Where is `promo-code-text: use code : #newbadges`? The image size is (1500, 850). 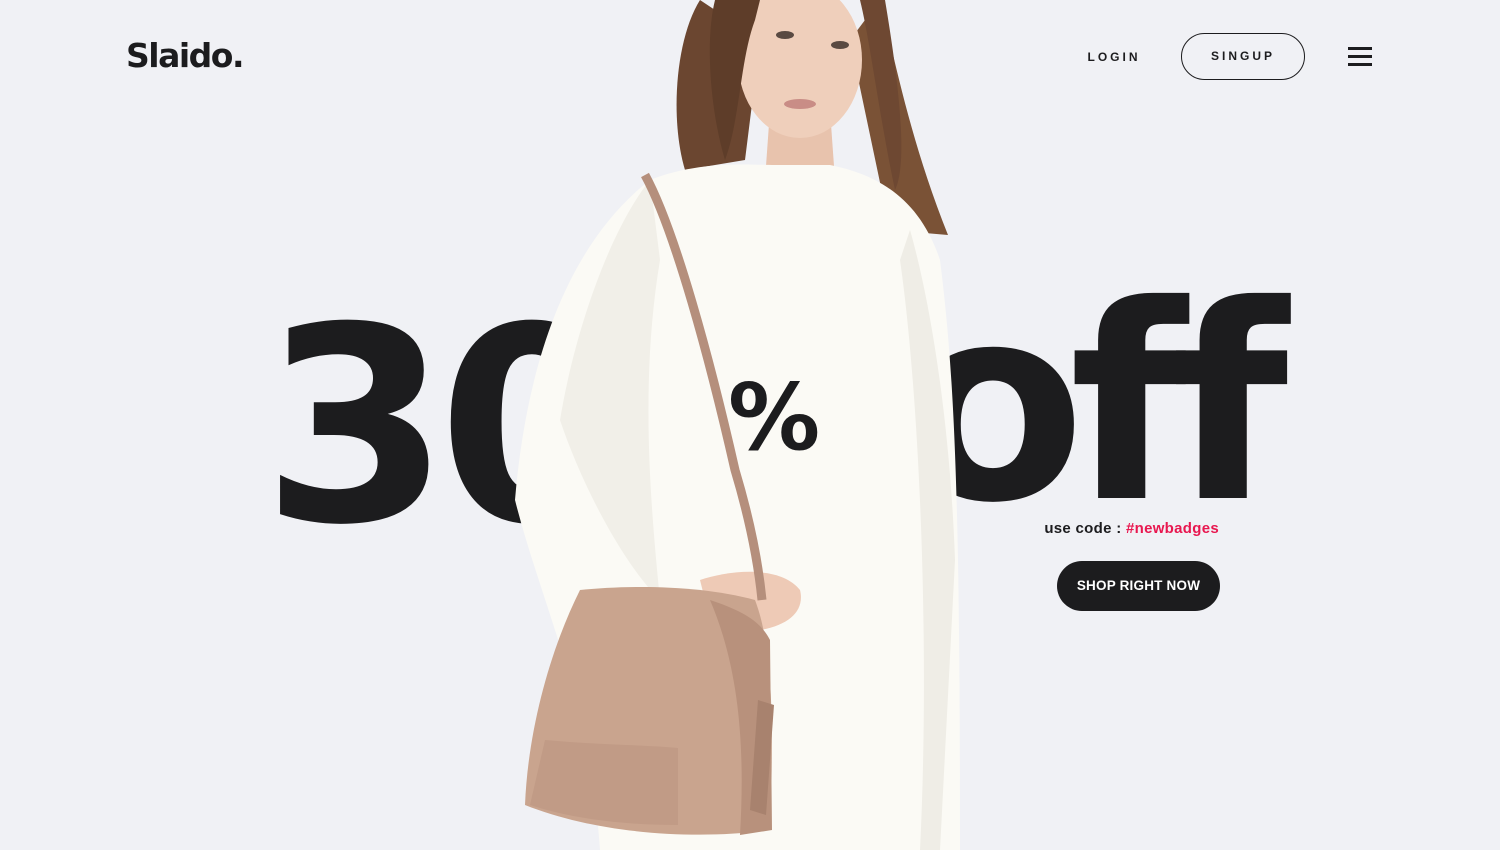
promo-code-text: use code : #newbadges is located at coordinates (1109, 528).